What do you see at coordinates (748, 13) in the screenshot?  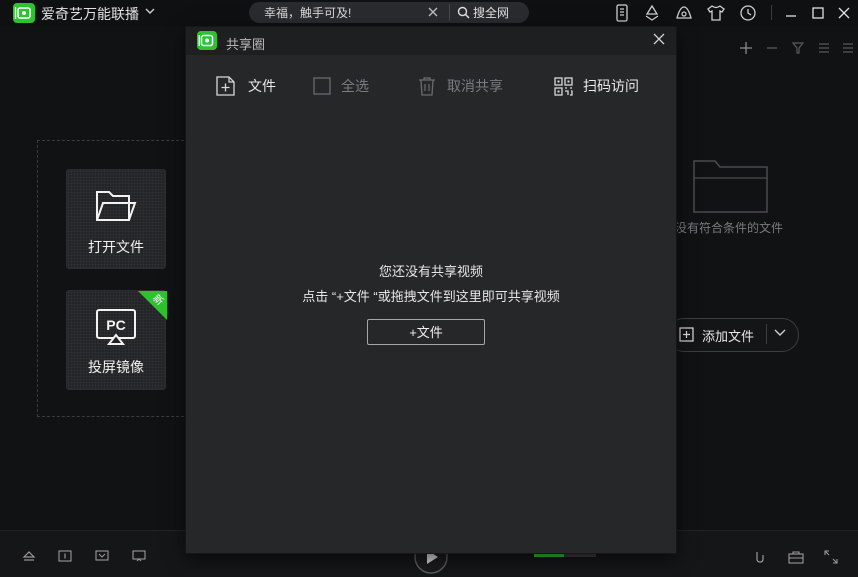 I see `history-icon` at bounding box center [748, 13].